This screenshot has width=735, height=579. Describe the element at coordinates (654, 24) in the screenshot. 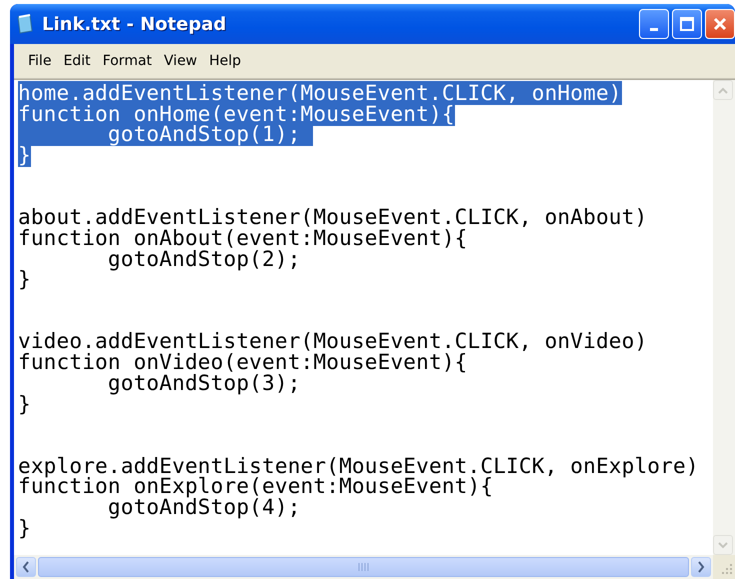

I see `minimize-button` at that location.